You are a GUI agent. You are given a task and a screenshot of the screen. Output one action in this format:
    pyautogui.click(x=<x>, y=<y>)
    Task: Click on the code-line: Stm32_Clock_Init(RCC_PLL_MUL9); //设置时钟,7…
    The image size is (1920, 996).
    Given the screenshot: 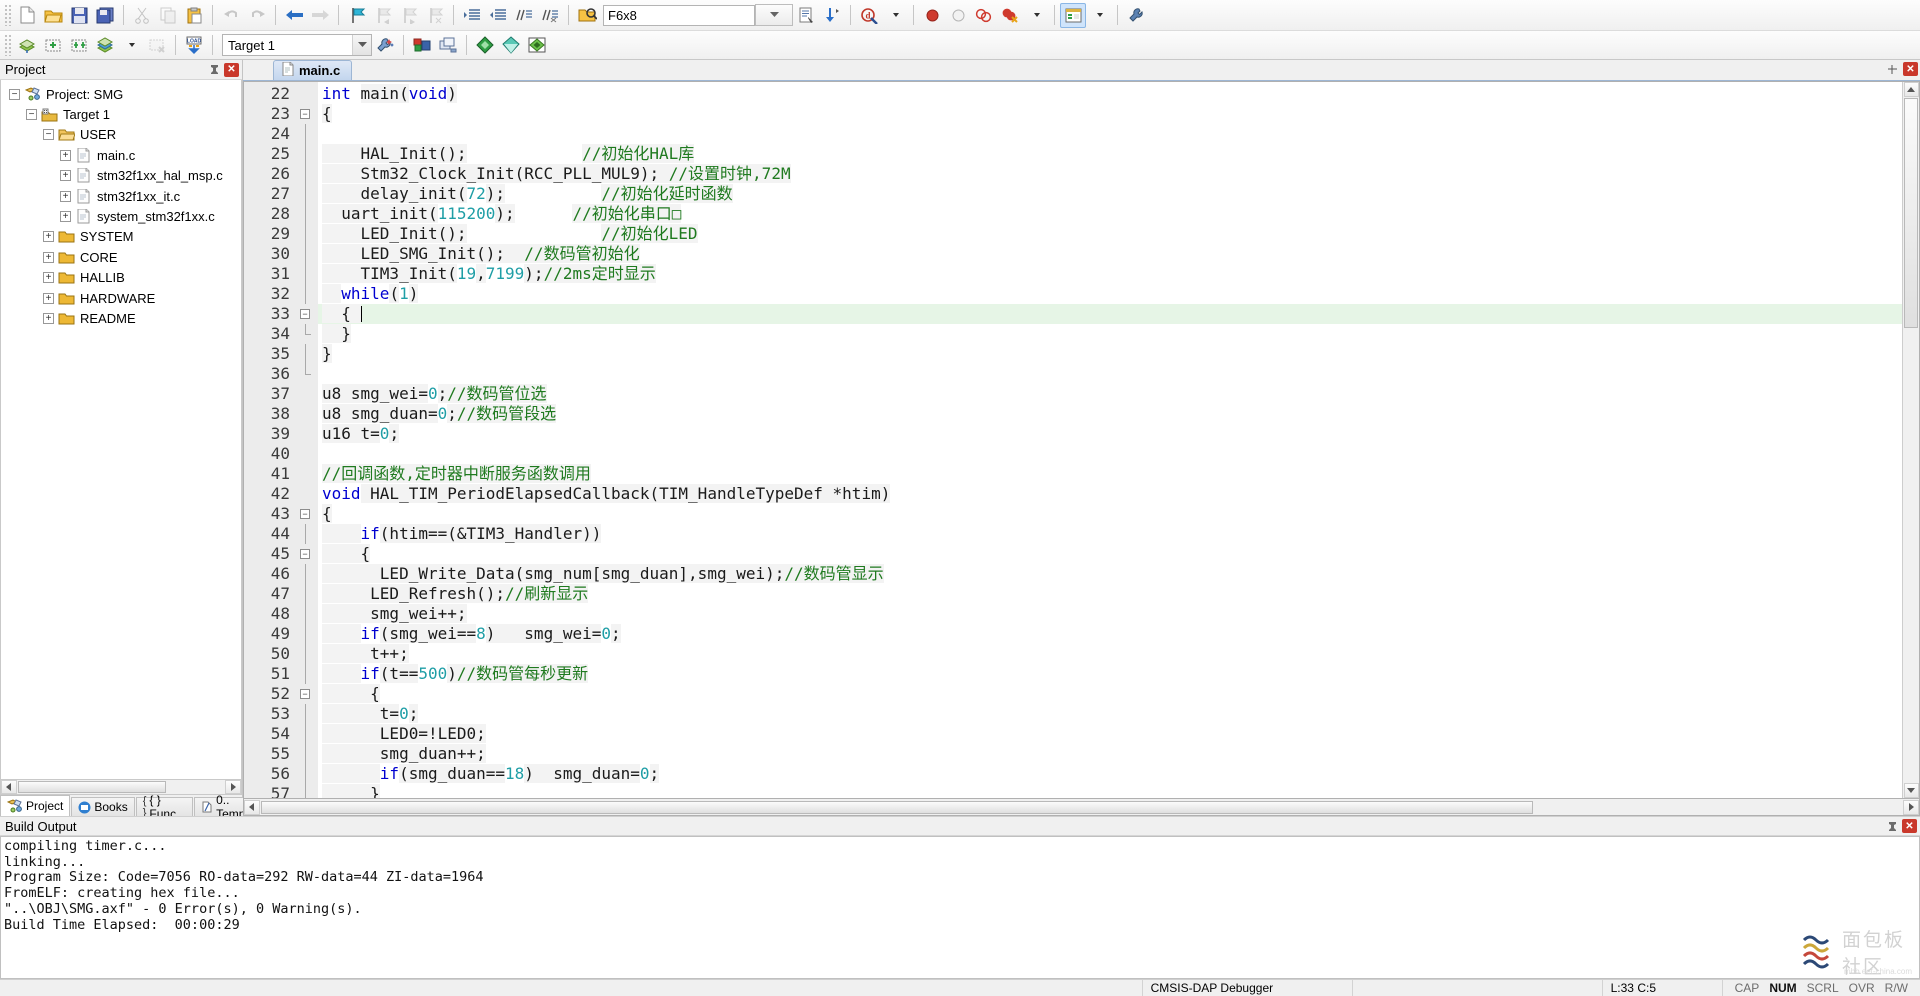 What is the action you would take?
    pyautogui.click(x=1110, y=174)
    